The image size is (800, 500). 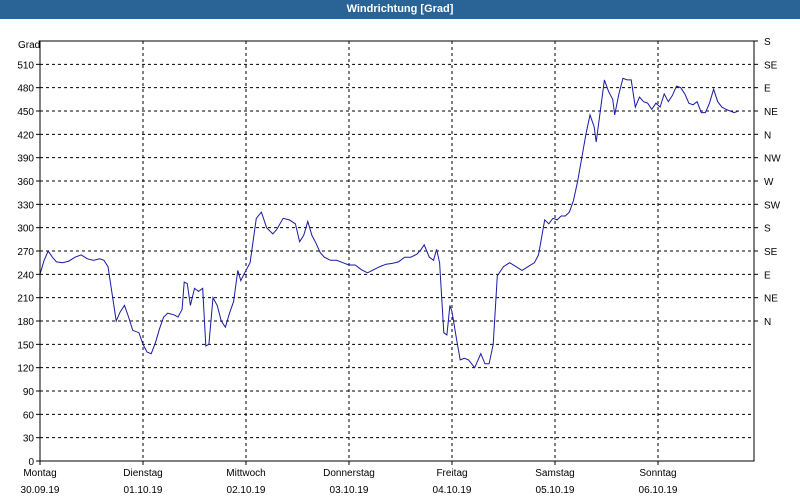 What do you see at coordinates (25, 65) in the screenshot?
I see `y-tick-label: 510` at bounding box center [25, 65].